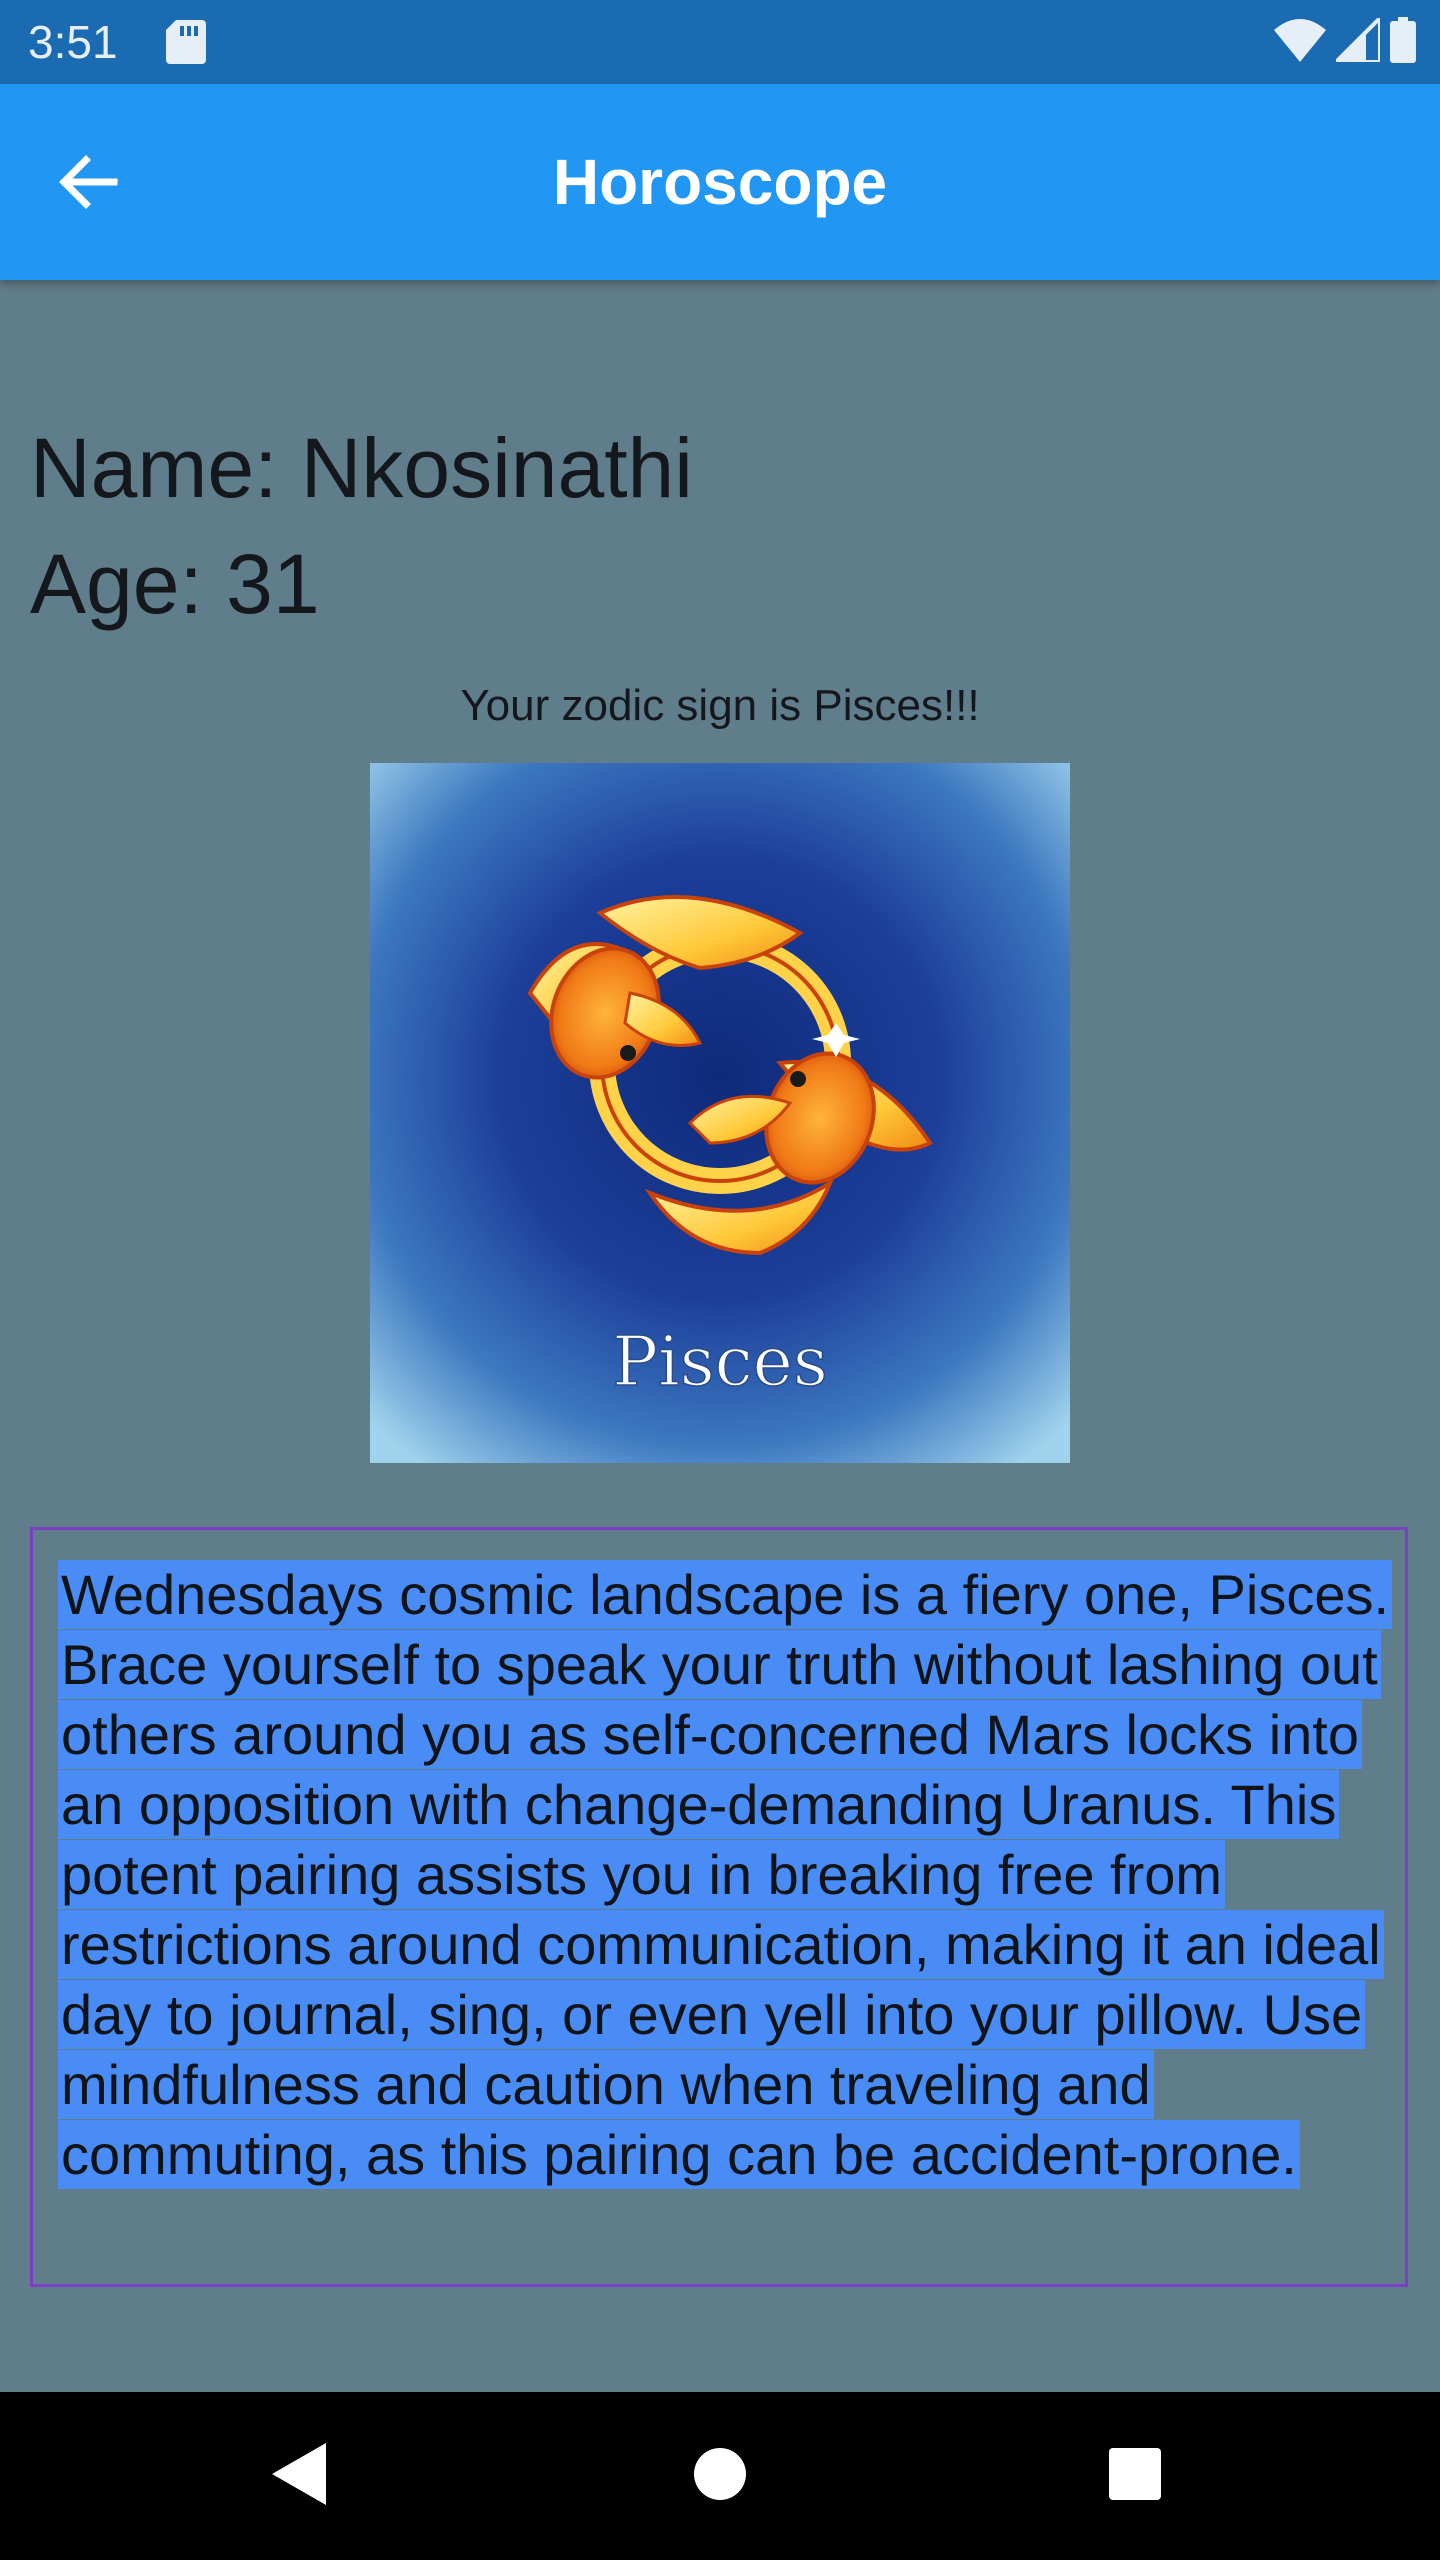  I want to click on profile-age: Age: 31, so click(175, 584).